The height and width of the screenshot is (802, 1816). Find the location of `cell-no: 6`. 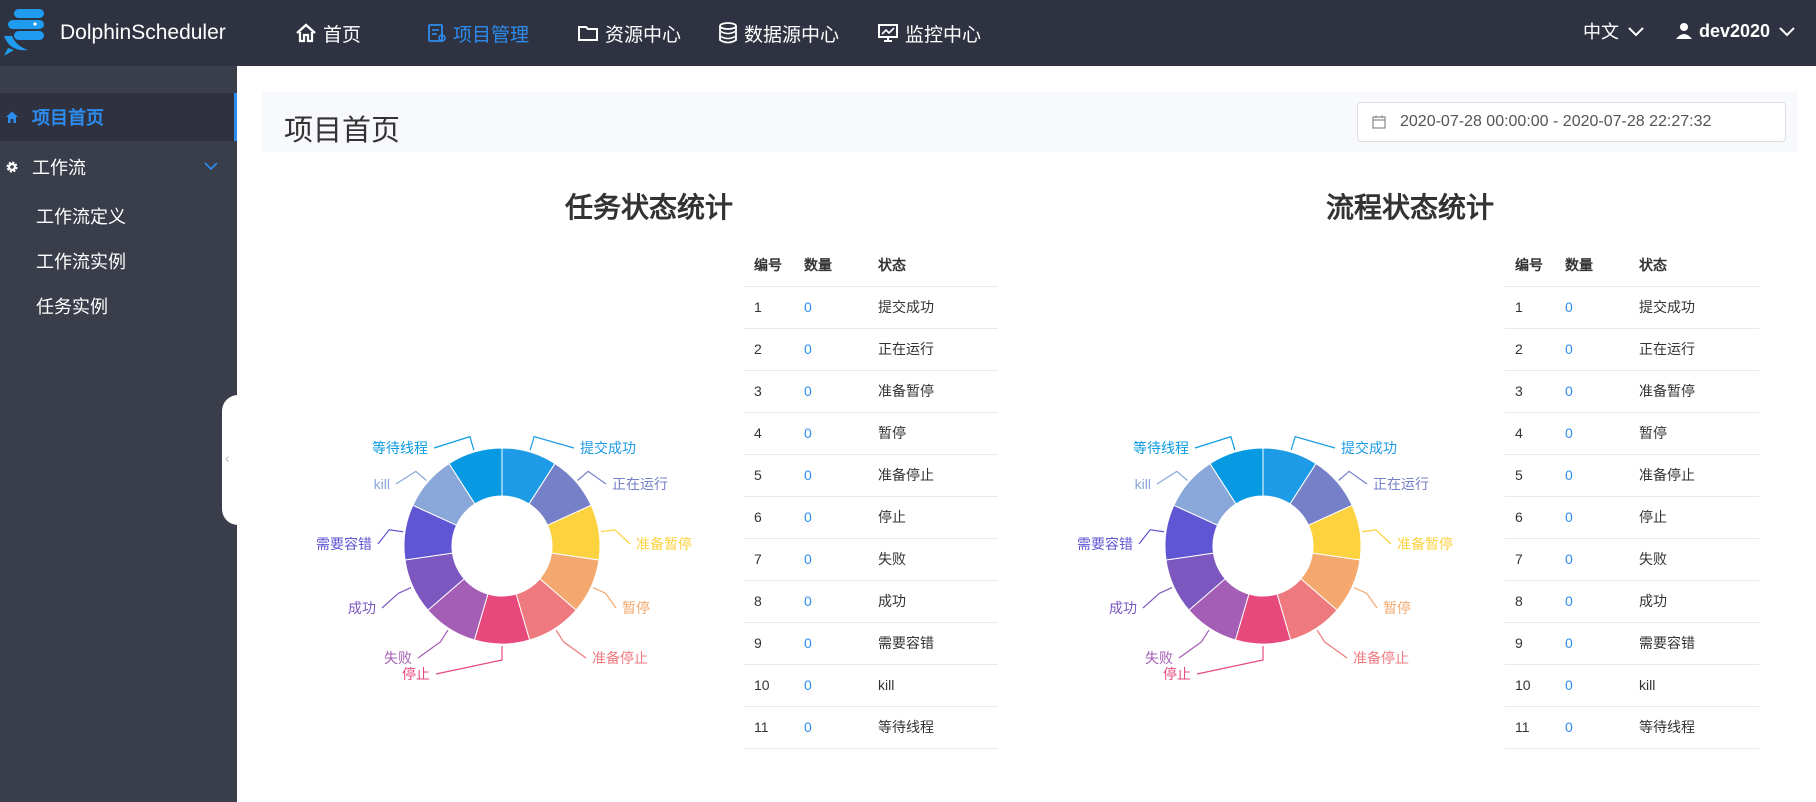

cell-no: 6 is located at coordinates (1530, 517).